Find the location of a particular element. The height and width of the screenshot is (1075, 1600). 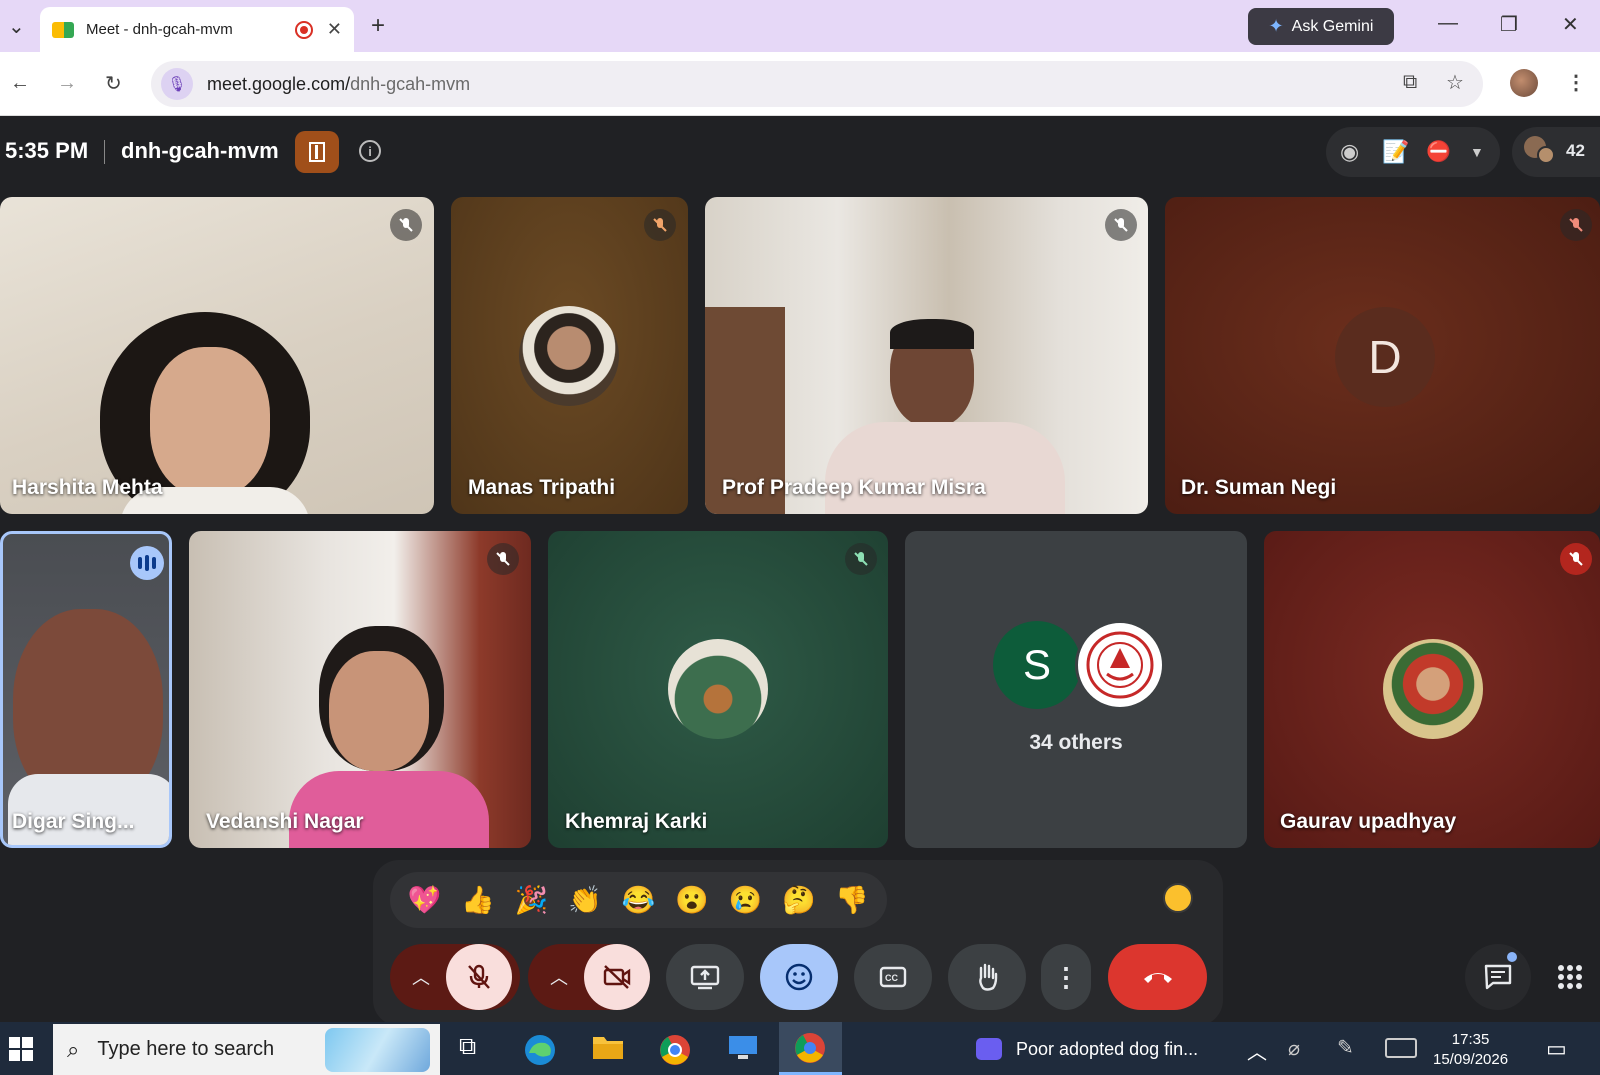

svg-text: CC is located at coordinates (891, 978).